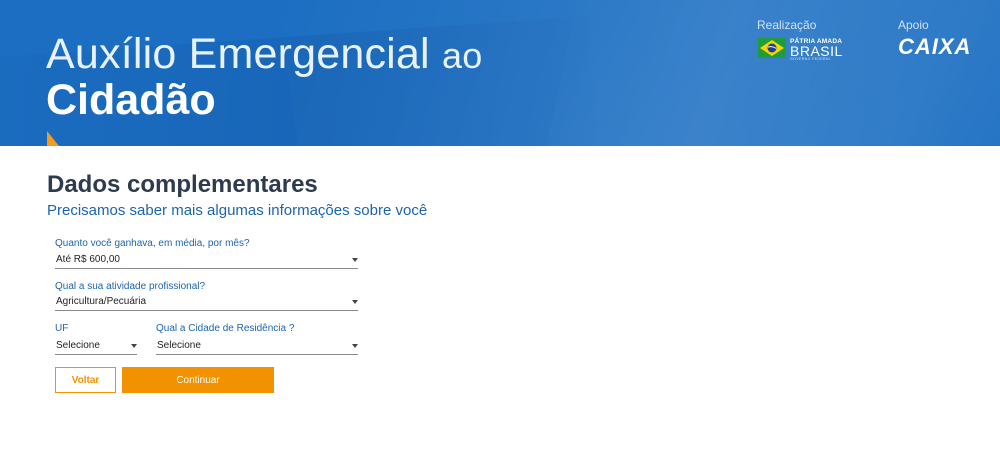 This screenshot has width=1000, height=459. What do you see at coordinates (78, 345) in the screenshot?
I see `uf-select-value: Selecione` at bounding box center [78, 345].